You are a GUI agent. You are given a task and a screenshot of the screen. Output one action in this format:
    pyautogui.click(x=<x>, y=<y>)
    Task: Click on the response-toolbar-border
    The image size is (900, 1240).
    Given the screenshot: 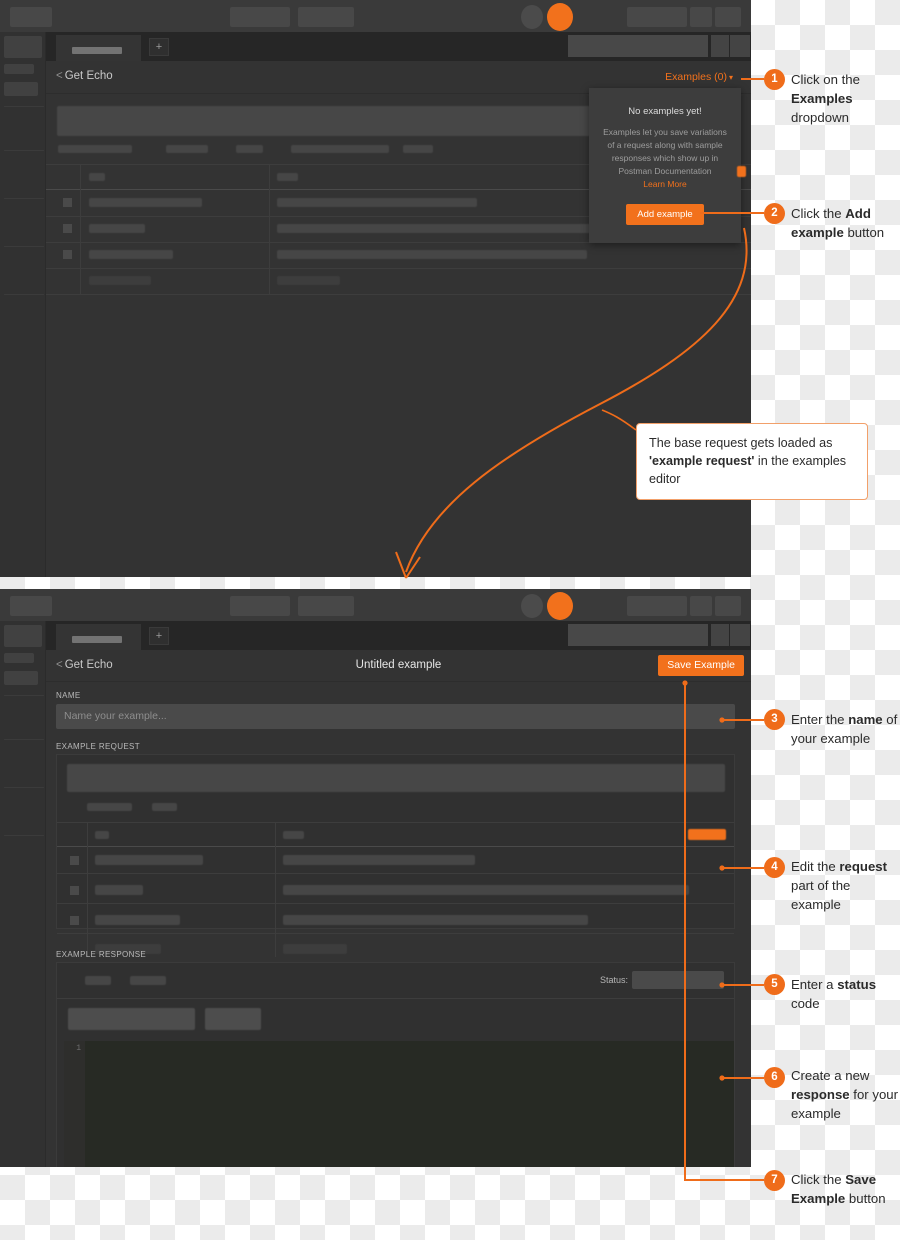 What is the action you would take?
    pyautogui.click(x=395, y=998)
    